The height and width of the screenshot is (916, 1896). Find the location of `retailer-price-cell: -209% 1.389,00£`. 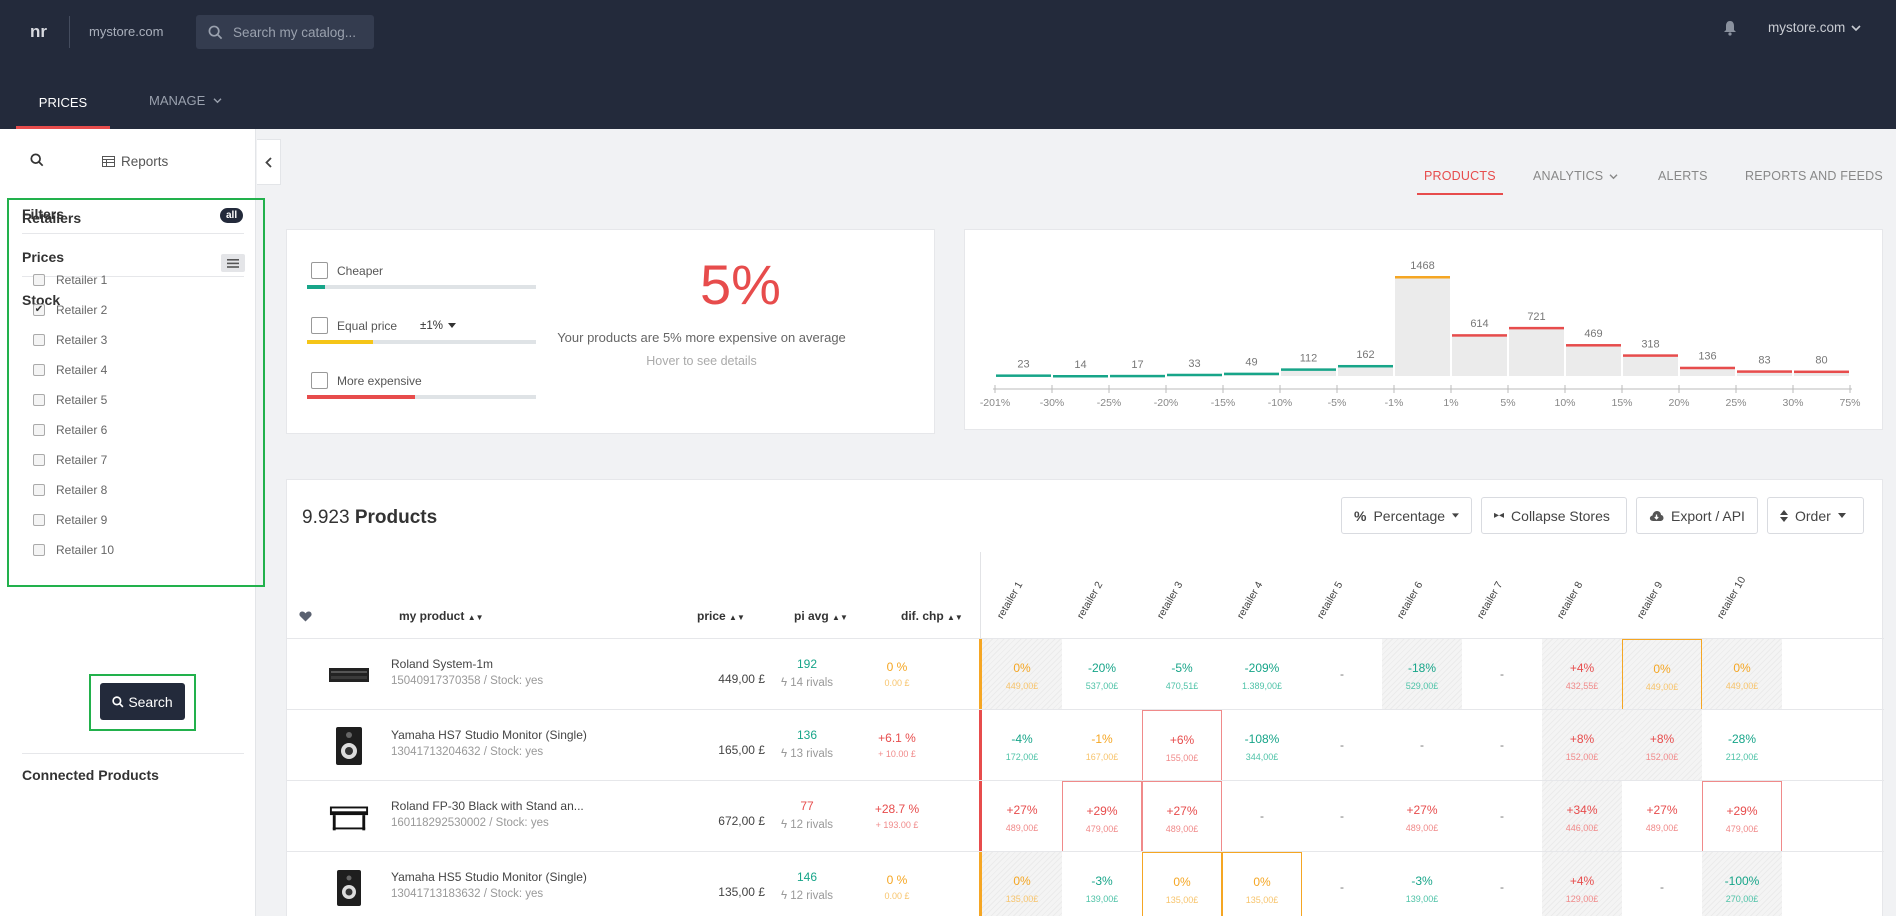

retailer-price-cell: -209% 1.389,00£ is located at coordinates (1262, 674).